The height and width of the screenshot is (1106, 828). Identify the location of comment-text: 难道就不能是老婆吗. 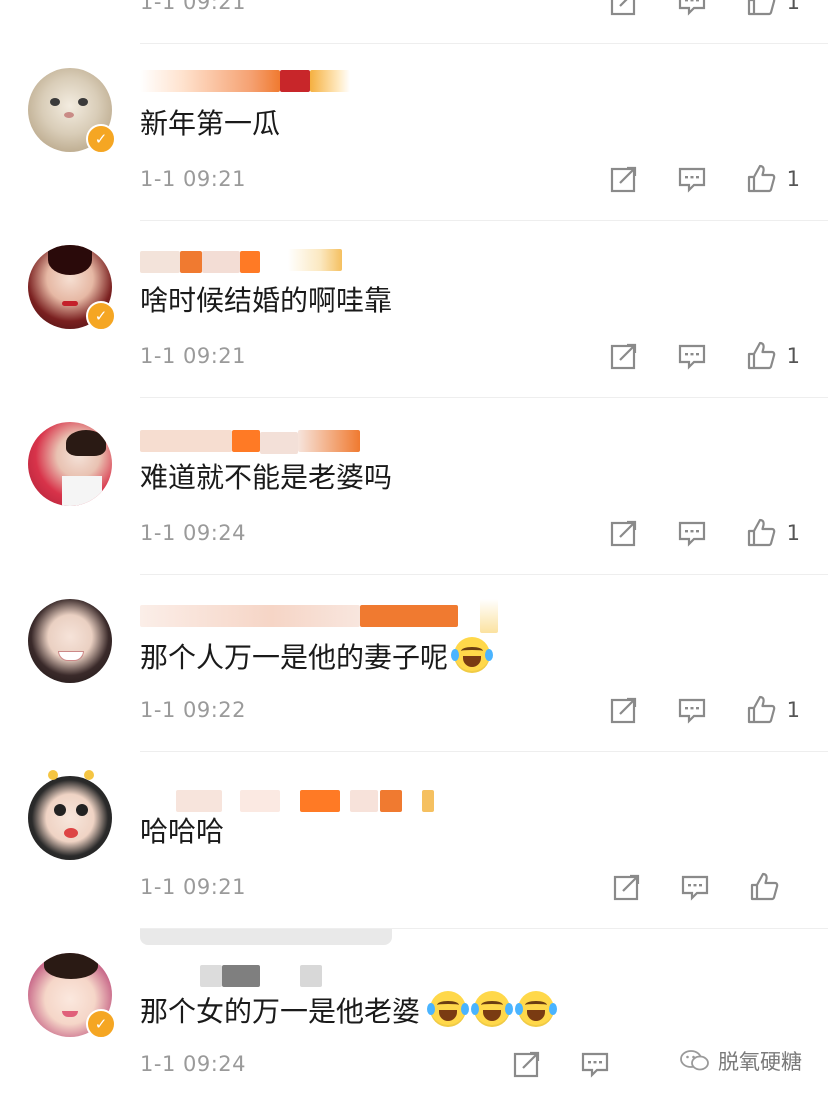
(266, 477).